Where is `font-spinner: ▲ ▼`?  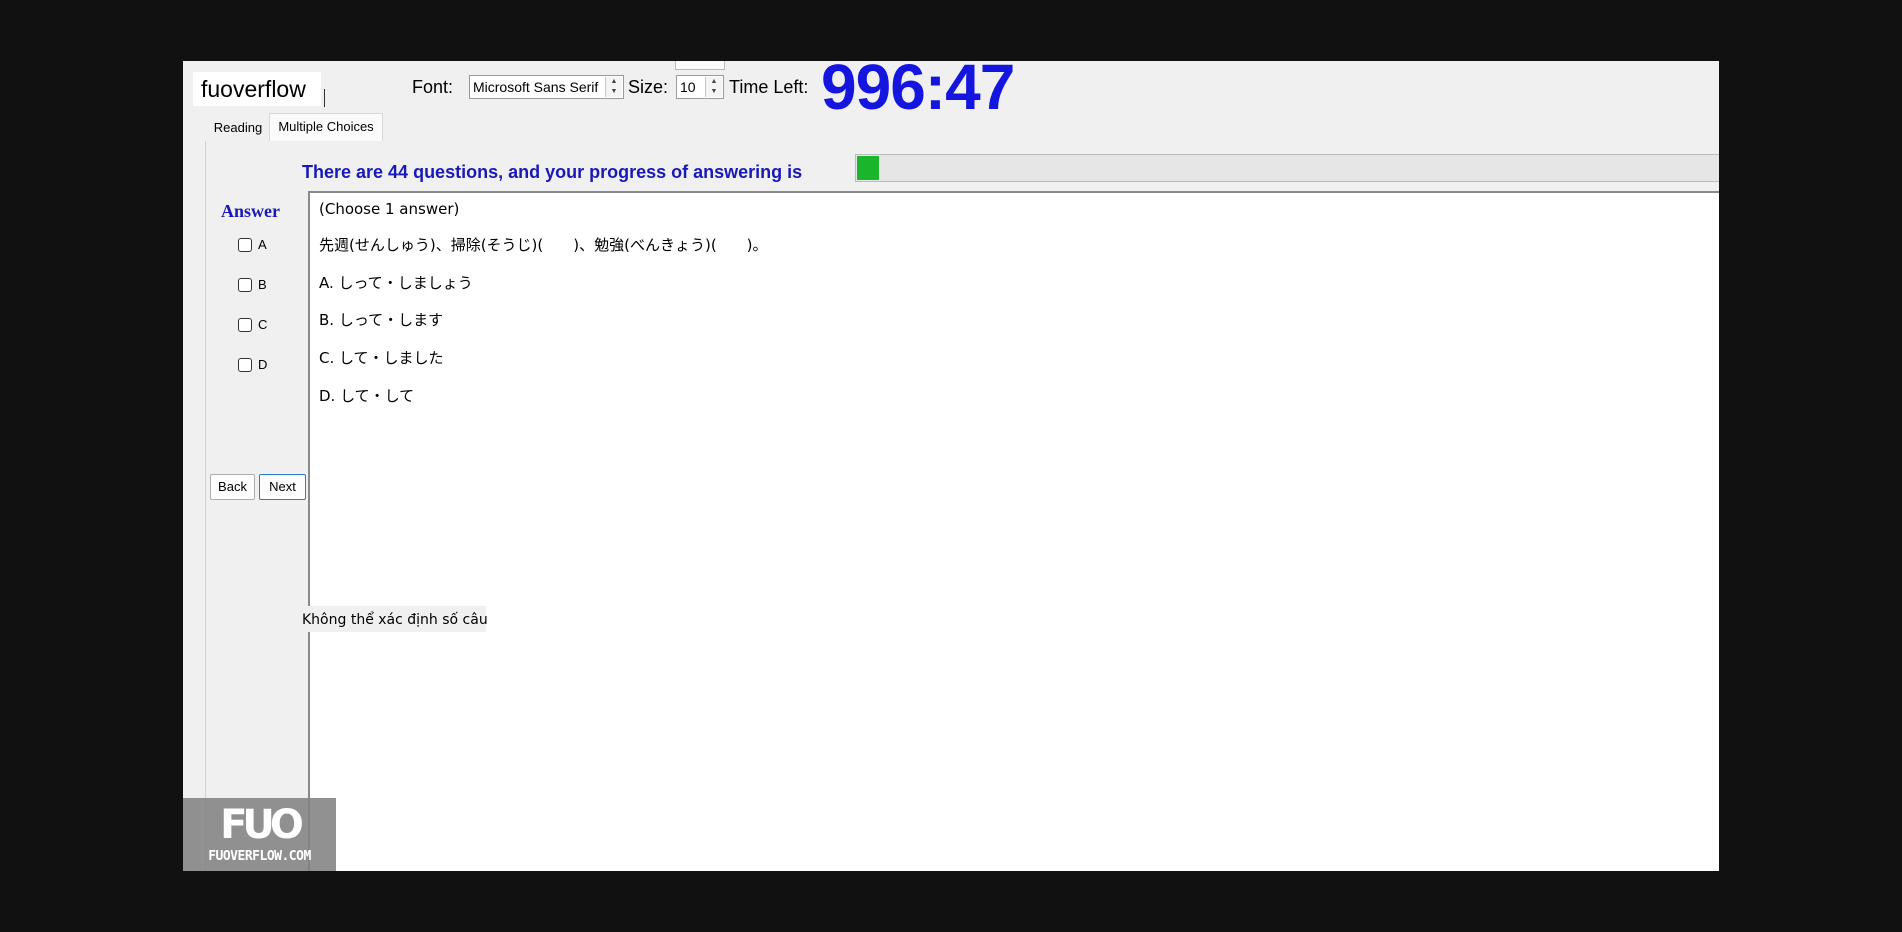 font-spinner: ▲ ▼ is located at coordinates (613, 87).